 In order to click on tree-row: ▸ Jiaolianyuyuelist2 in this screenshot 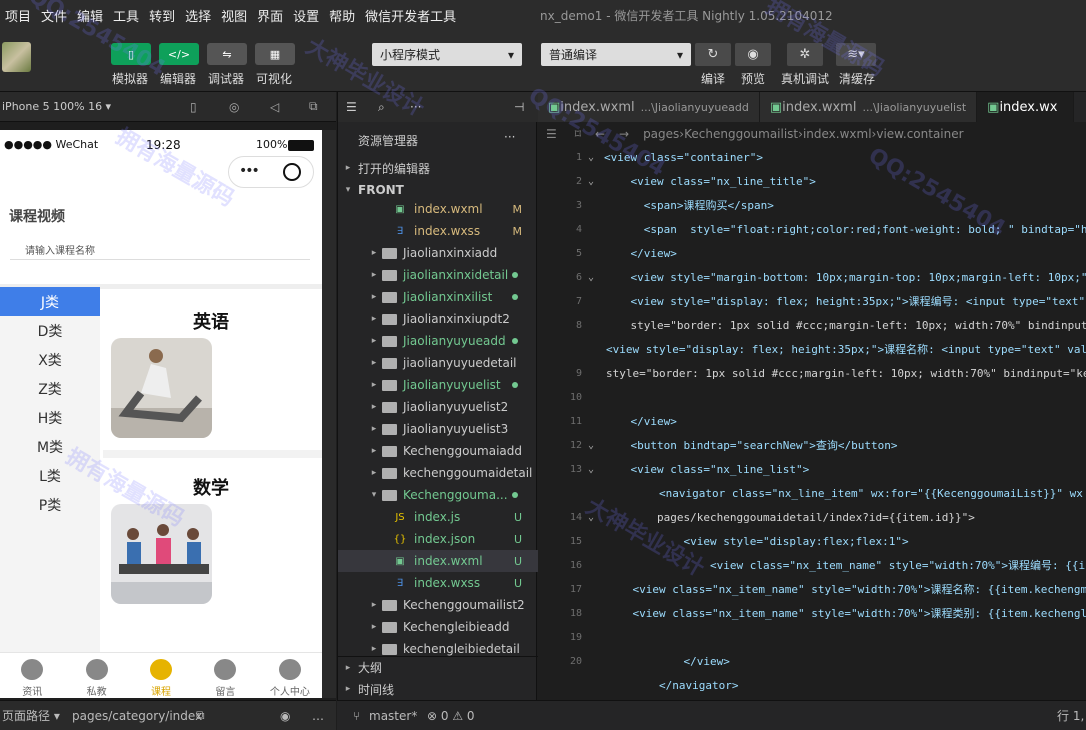, I will do `click(438, 407)`.